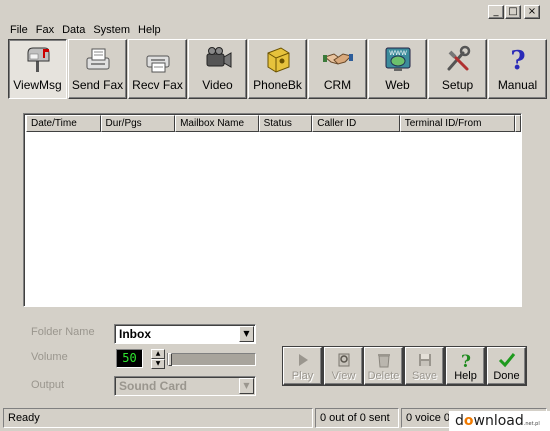 This screenshot has height=431, width=550. Describe the element at coordinates (457, 123) in the screenshot. I see `column-terminal-id: Terminal ID/From` at that location.